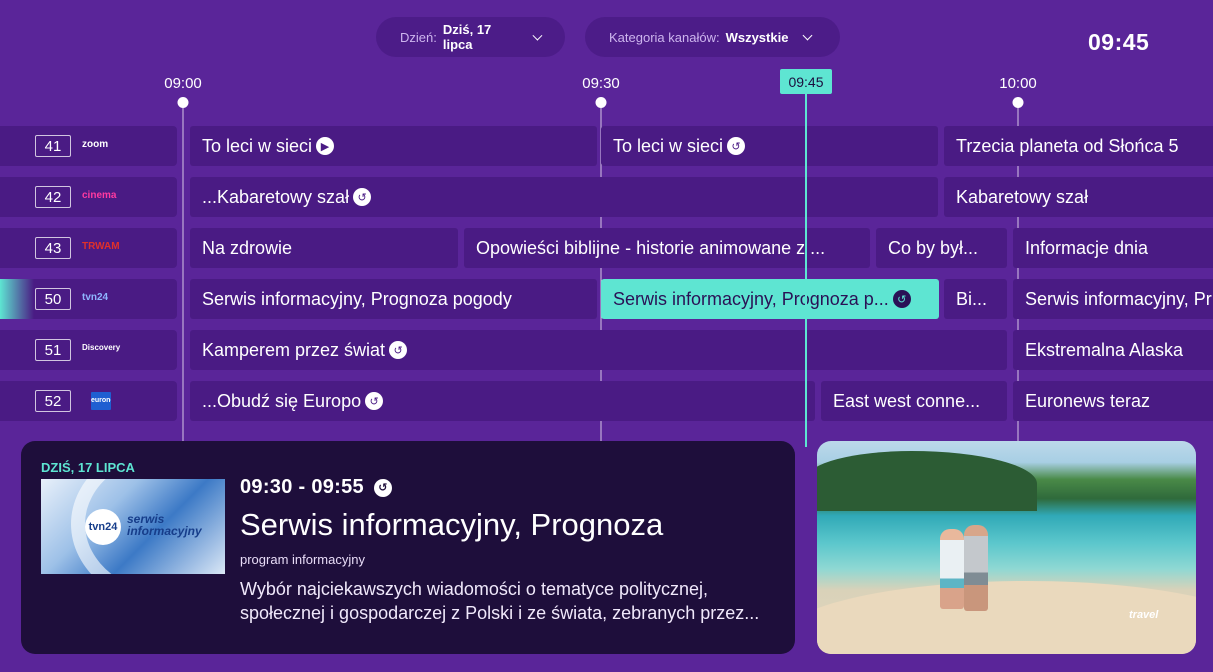 This screenshot has height=672, width=1213. I want to click on program-cell: Kamperem przez świat ↺, so click(598, 350).